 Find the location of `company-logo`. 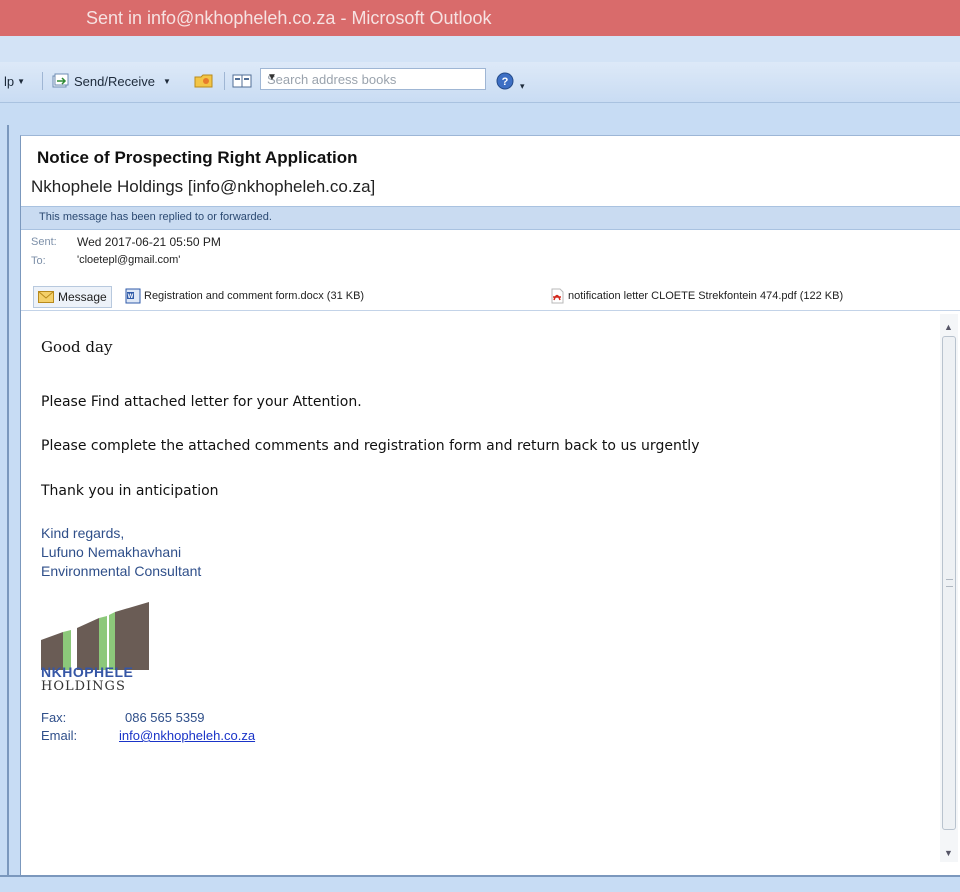

company-logo is located at coordinates (95, 636).